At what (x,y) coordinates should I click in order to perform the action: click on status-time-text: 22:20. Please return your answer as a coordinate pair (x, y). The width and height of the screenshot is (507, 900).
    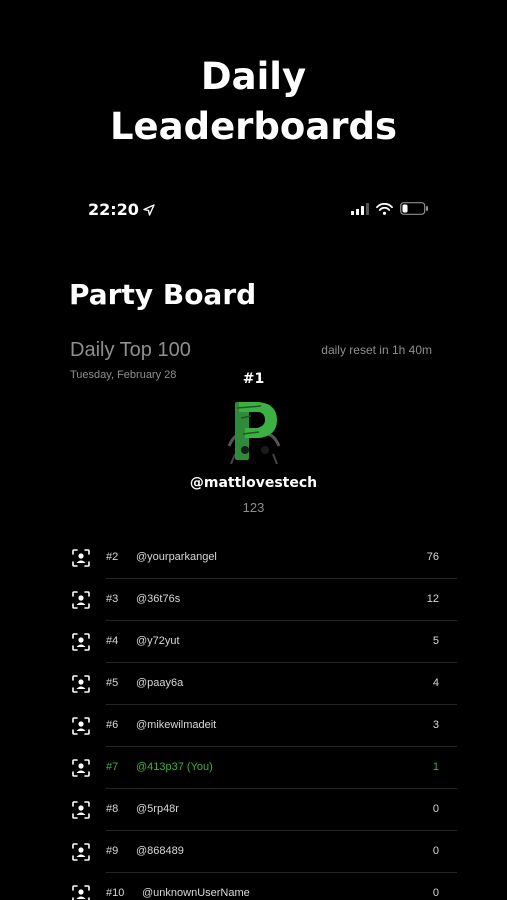
    Looking at the image, I should click on (113, 209).